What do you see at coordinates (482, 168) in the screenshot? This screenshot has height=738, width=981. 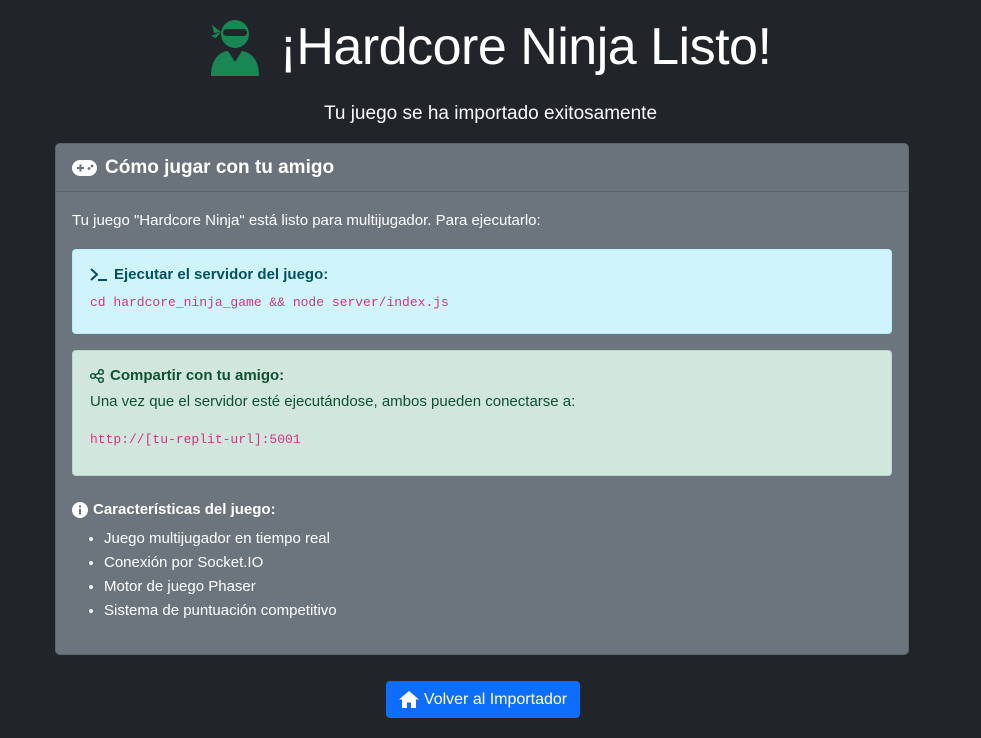 I see `card-header: Cómo jugar con tu amigo` at bounding box center [482, 168].